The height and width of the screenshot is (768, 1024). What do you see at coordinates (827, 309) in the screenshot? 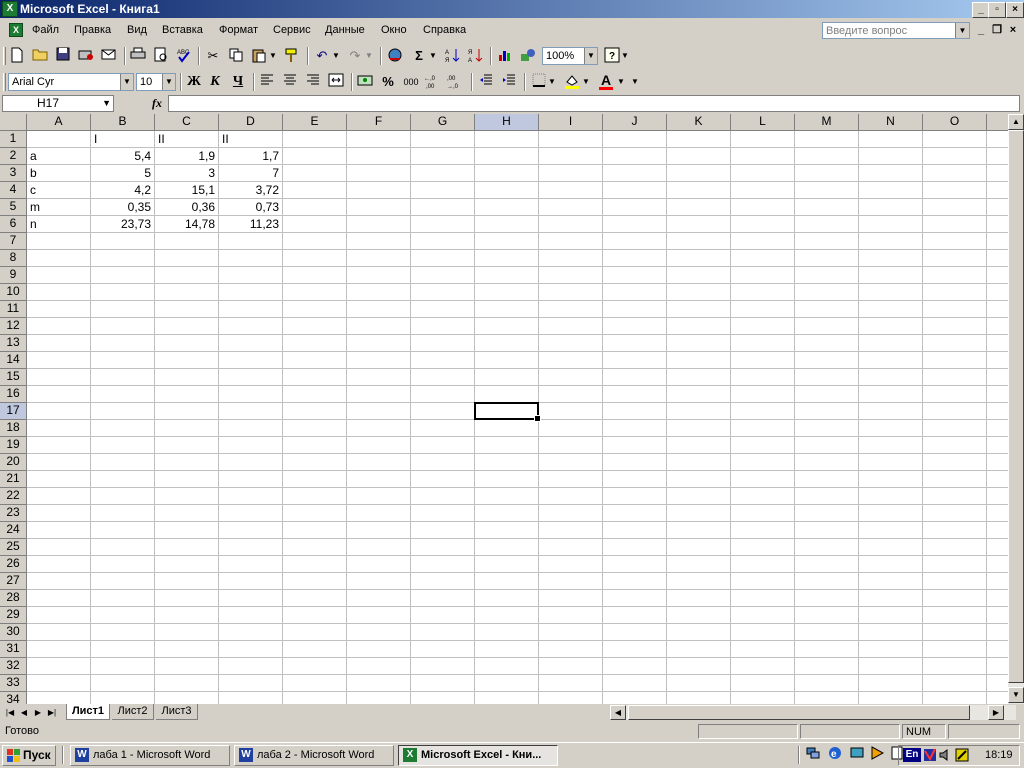
I see `cell-m11` at bounding box center [827, 309].